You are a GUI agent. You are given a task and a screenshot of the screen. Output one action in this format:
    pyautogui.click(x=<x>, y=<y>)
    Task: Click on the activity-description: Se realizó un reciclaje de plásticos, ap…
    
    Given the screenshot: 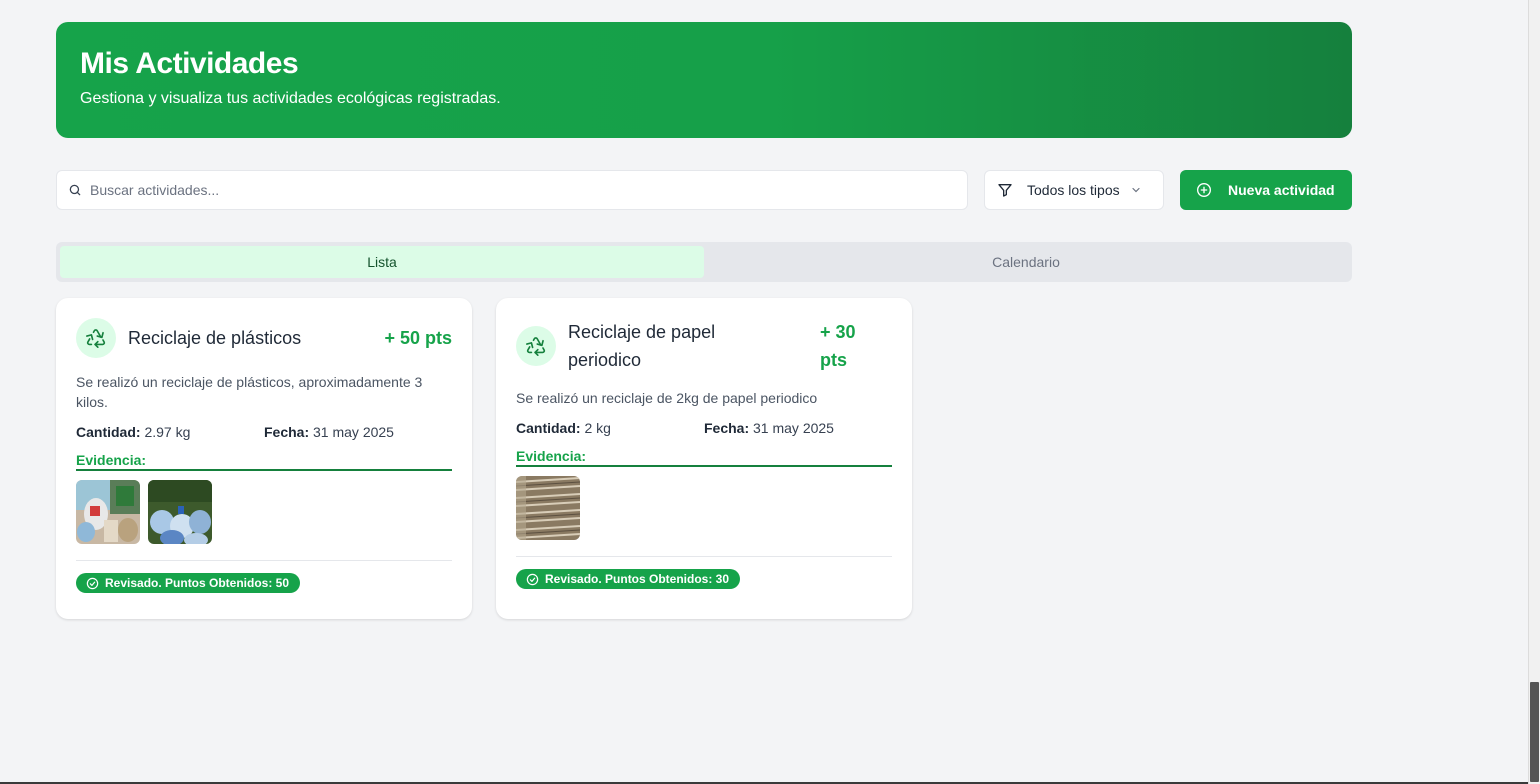 What is the action you would take?
    pyautogui.click(x=249, y=392)
    